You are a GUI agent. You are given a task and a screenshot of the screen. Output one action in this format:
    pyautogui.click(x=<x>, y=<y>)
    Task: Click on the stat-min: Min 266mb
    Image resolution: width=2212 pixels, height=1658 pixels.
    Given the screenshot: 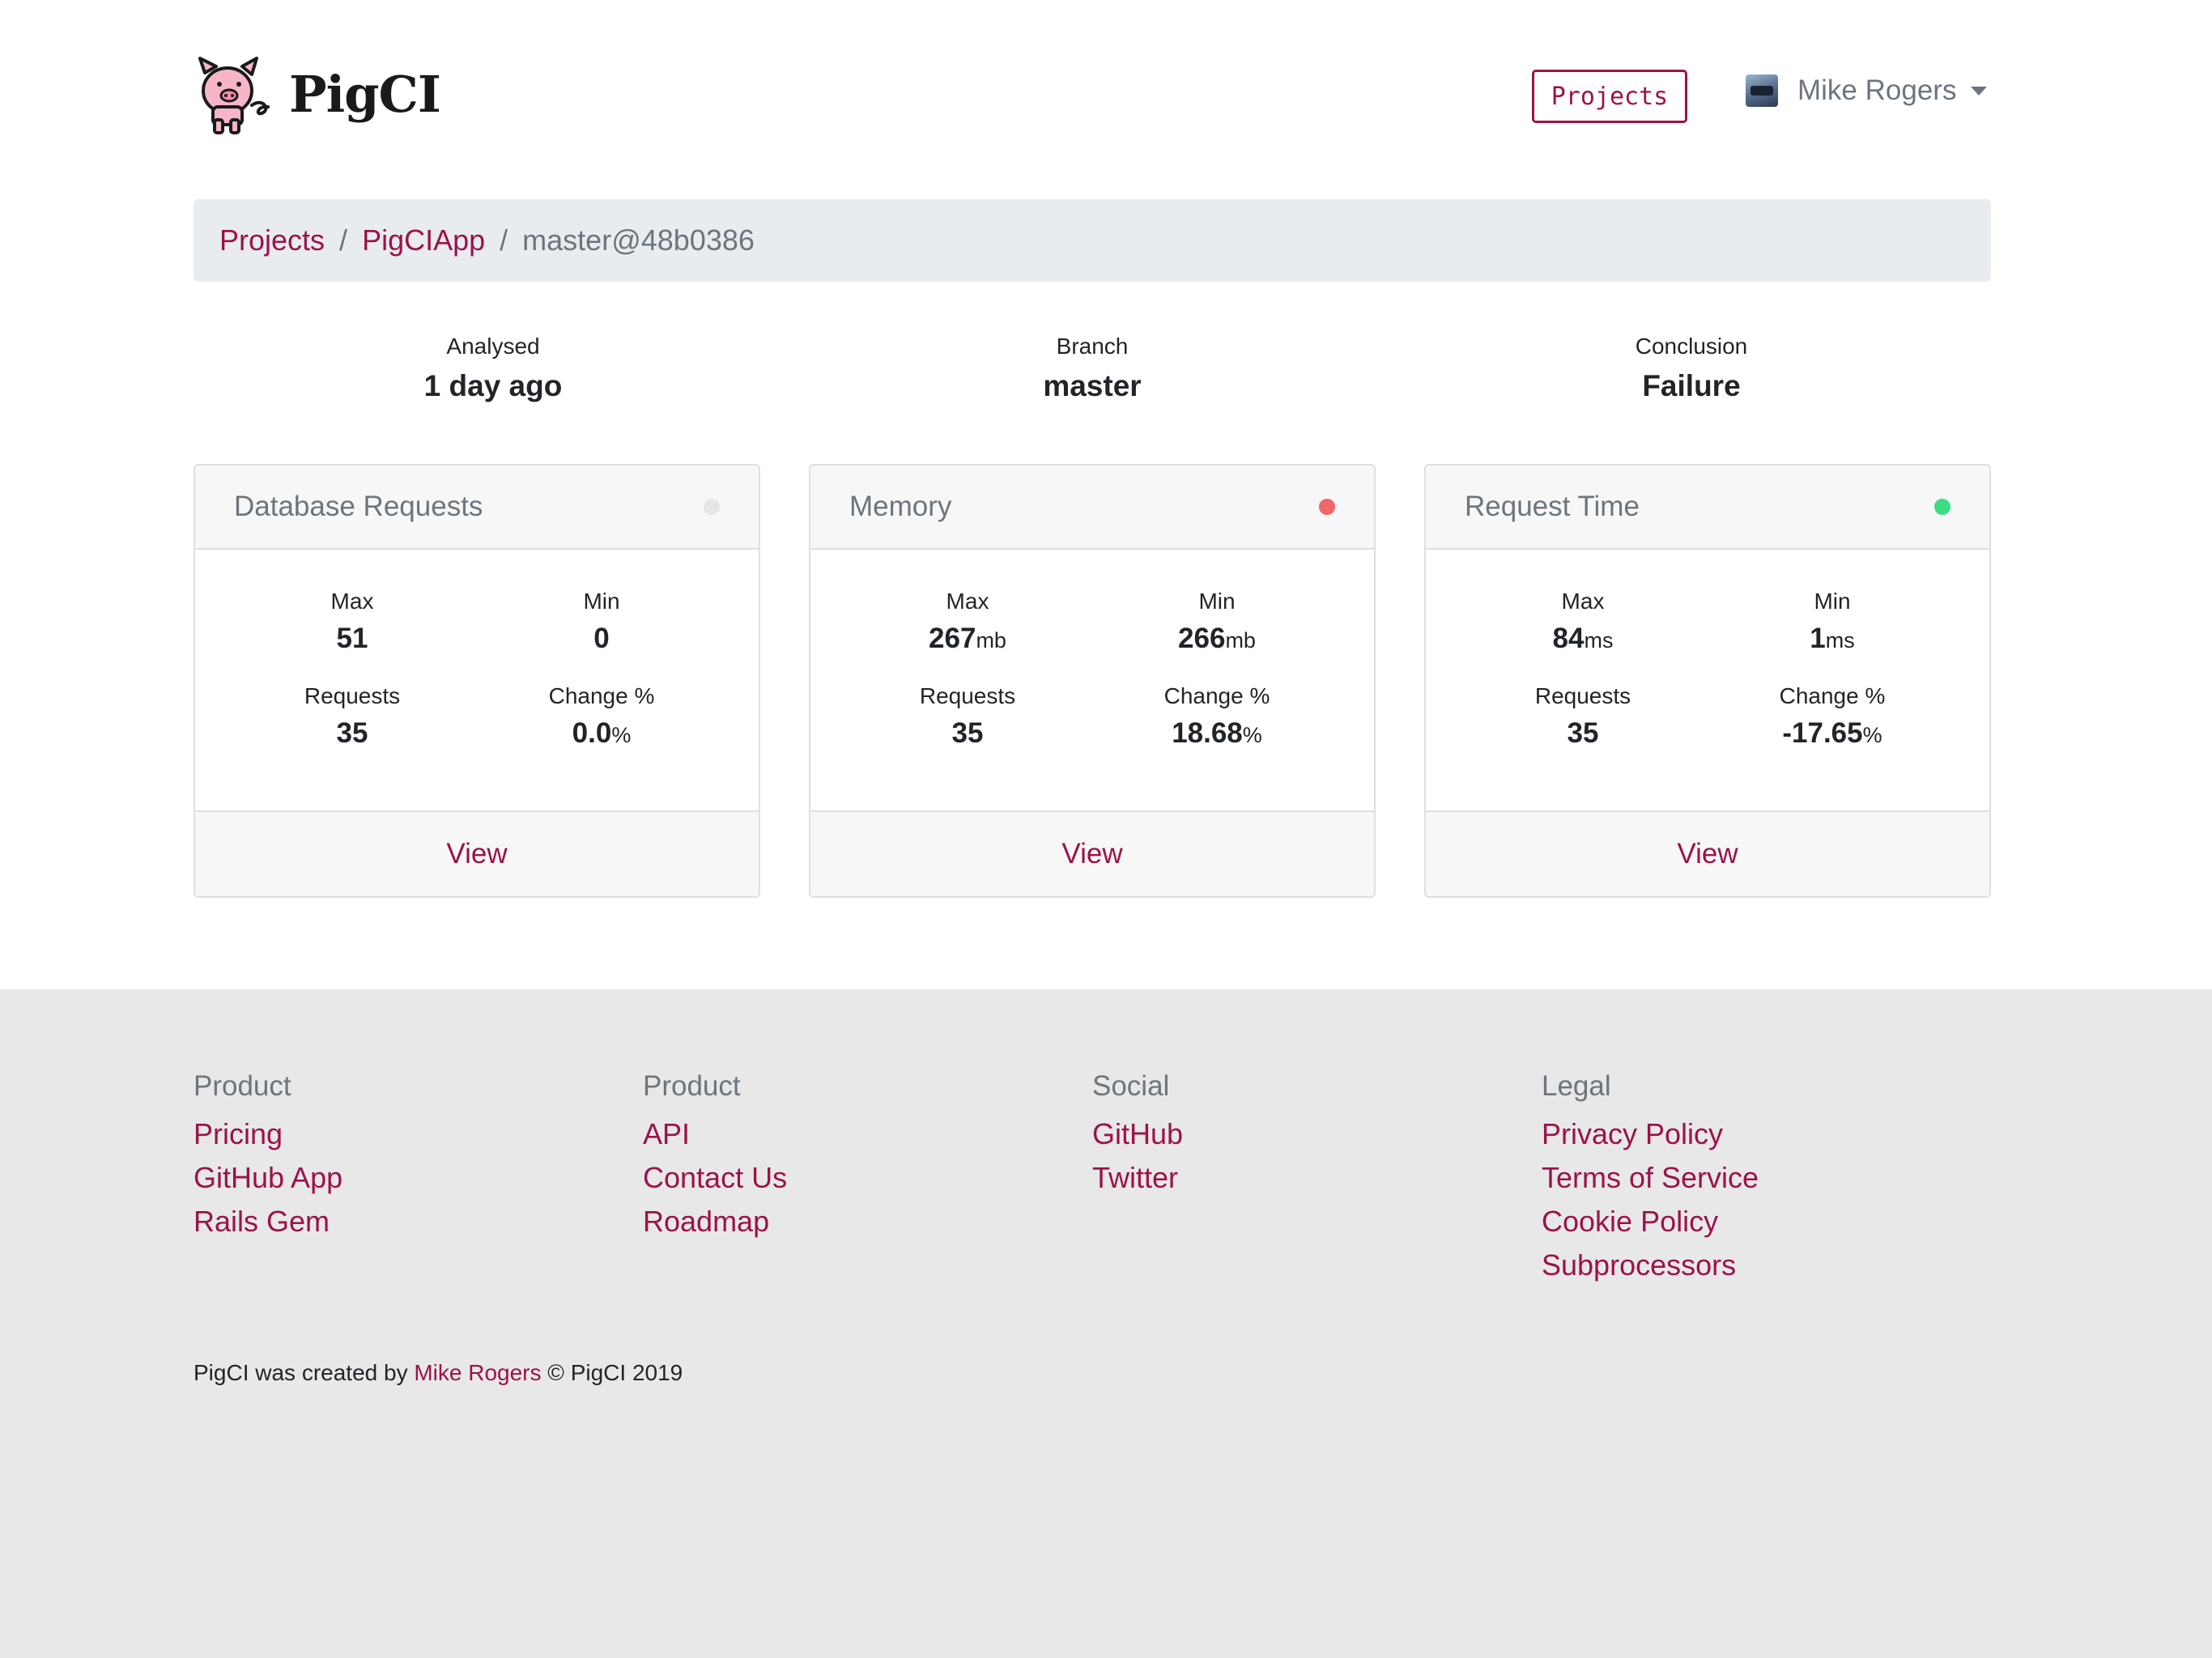 What is the action you would take?
    pyautogui.click(x=1217, y=636)
    